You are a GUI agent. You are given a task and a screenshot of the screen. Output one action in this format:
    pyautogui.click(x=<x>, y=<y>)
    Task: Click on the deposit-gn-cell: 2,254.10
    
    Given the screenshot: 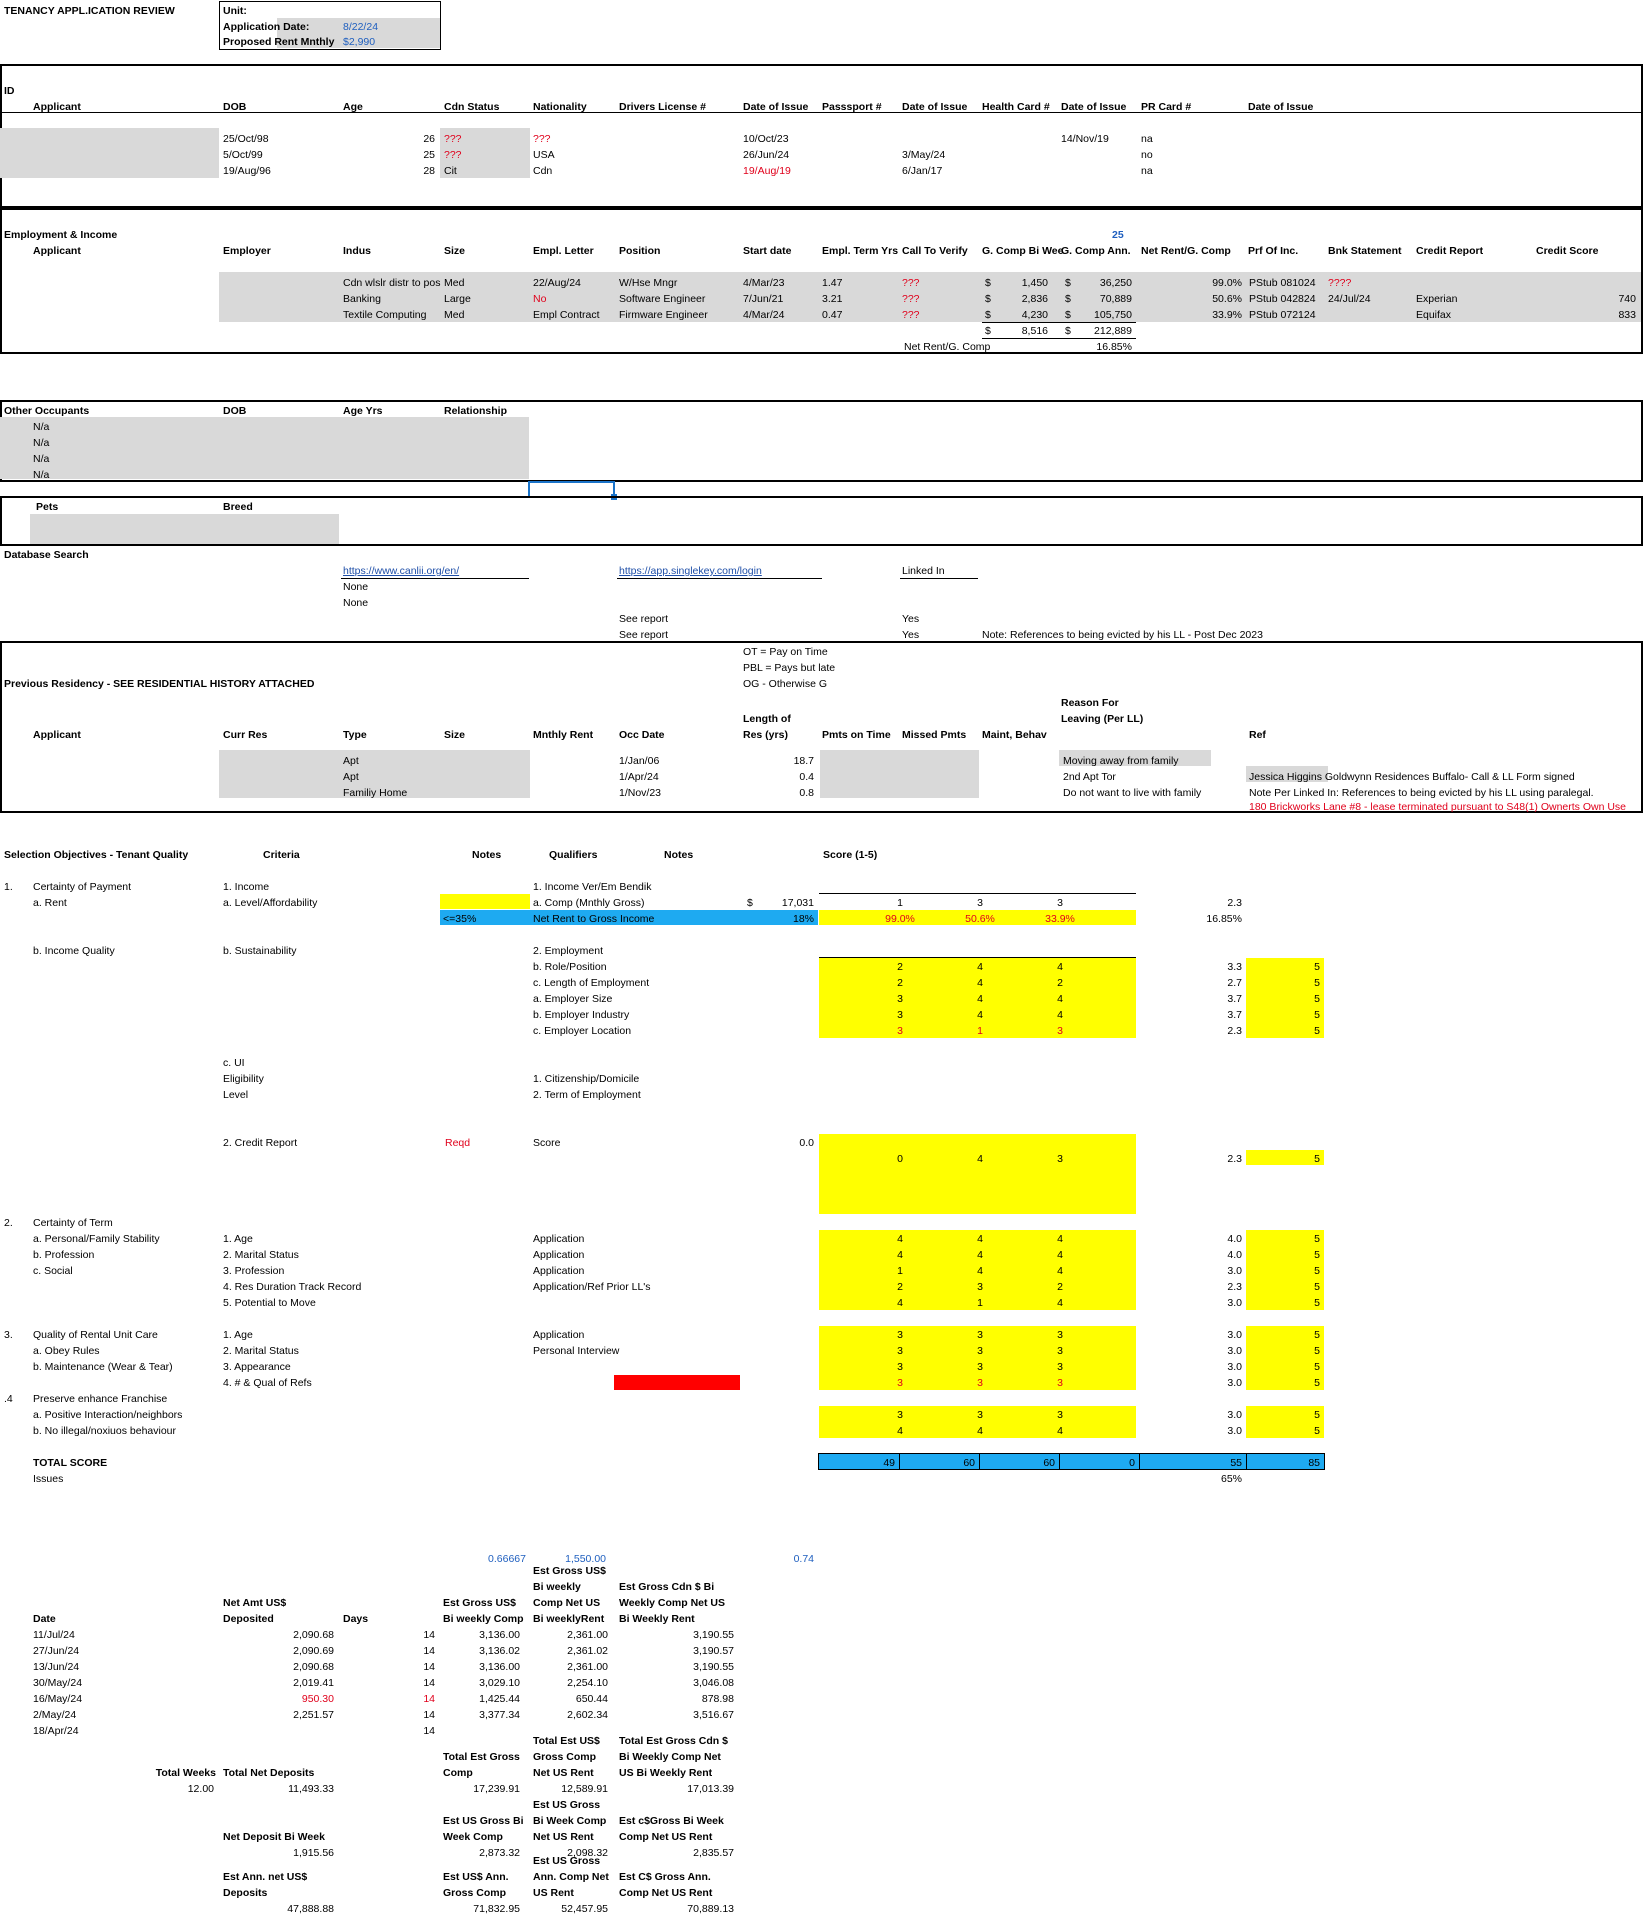 What is the action you would take?
    pyautogui.click(x=570, y=1683)
    